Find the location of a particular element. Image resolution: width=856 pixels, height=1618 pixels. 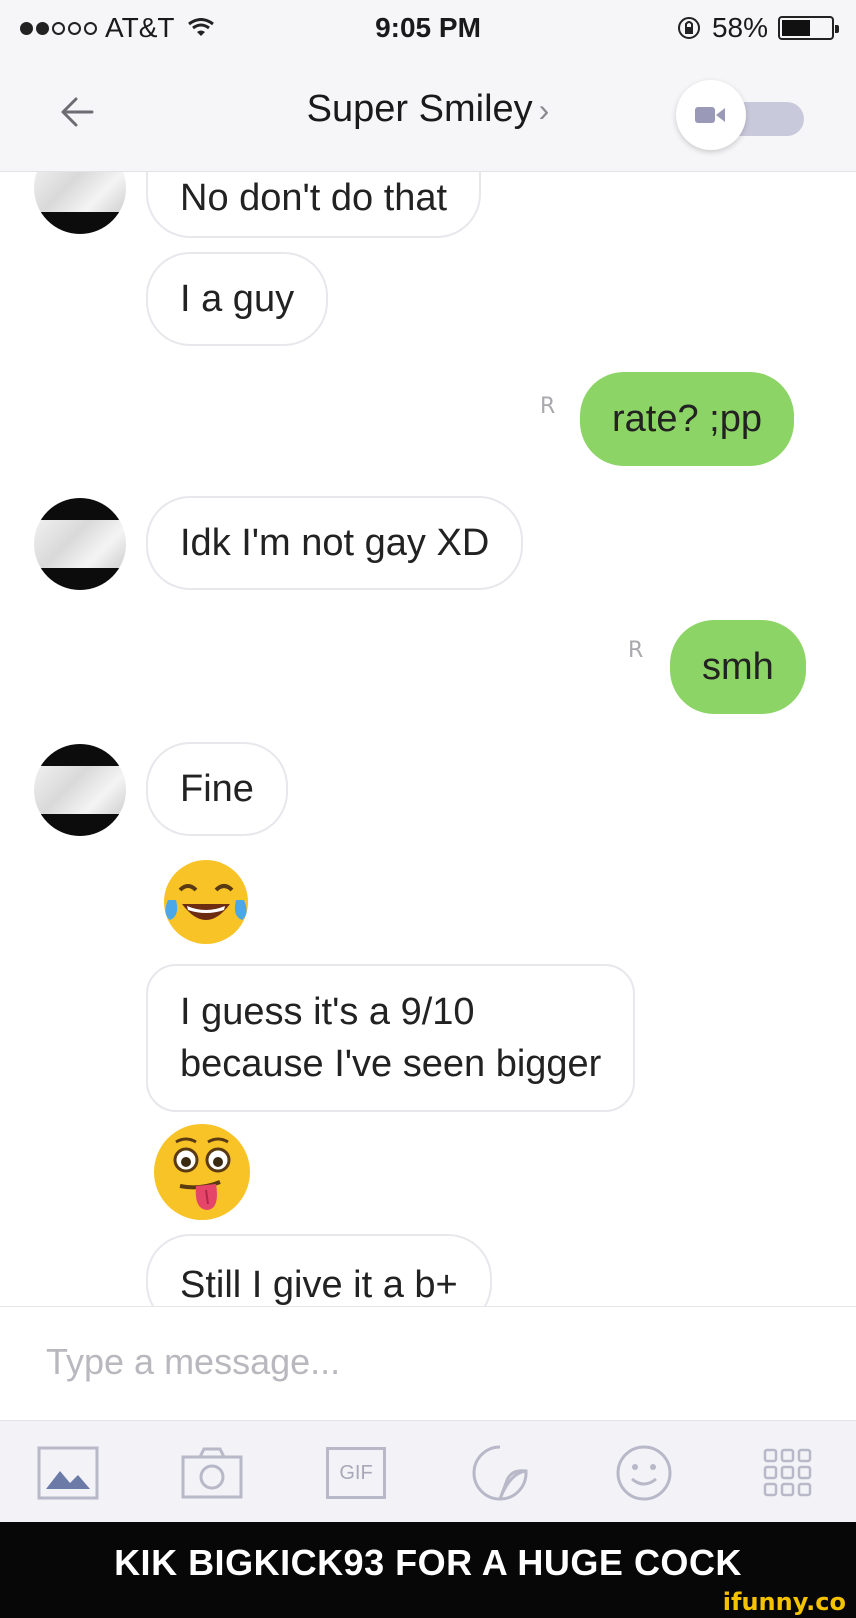

message-text: rate? ;pp is located at coordinates (687, 419).